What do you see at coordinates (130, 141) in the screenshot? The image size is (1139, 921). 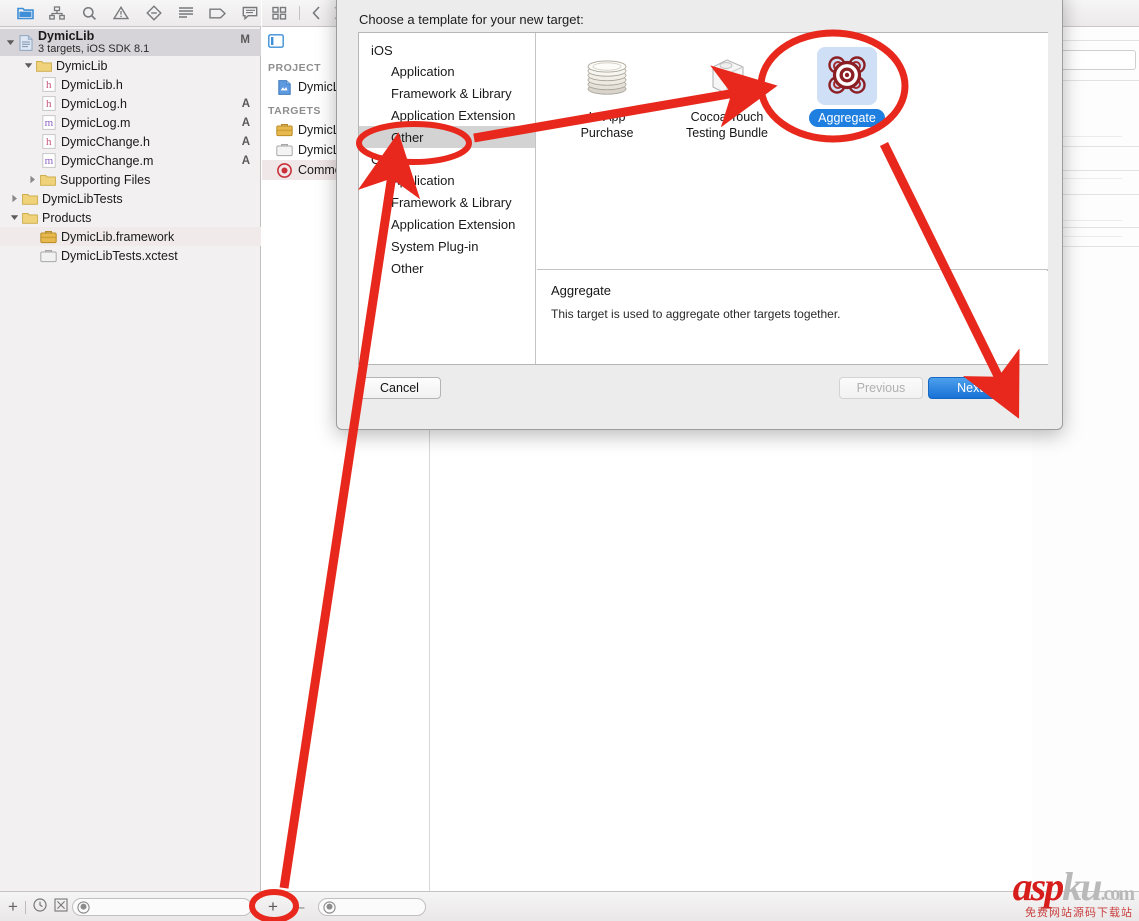 I see `tree-row: h DymicChange.h A` at bounding box center [130, 141].